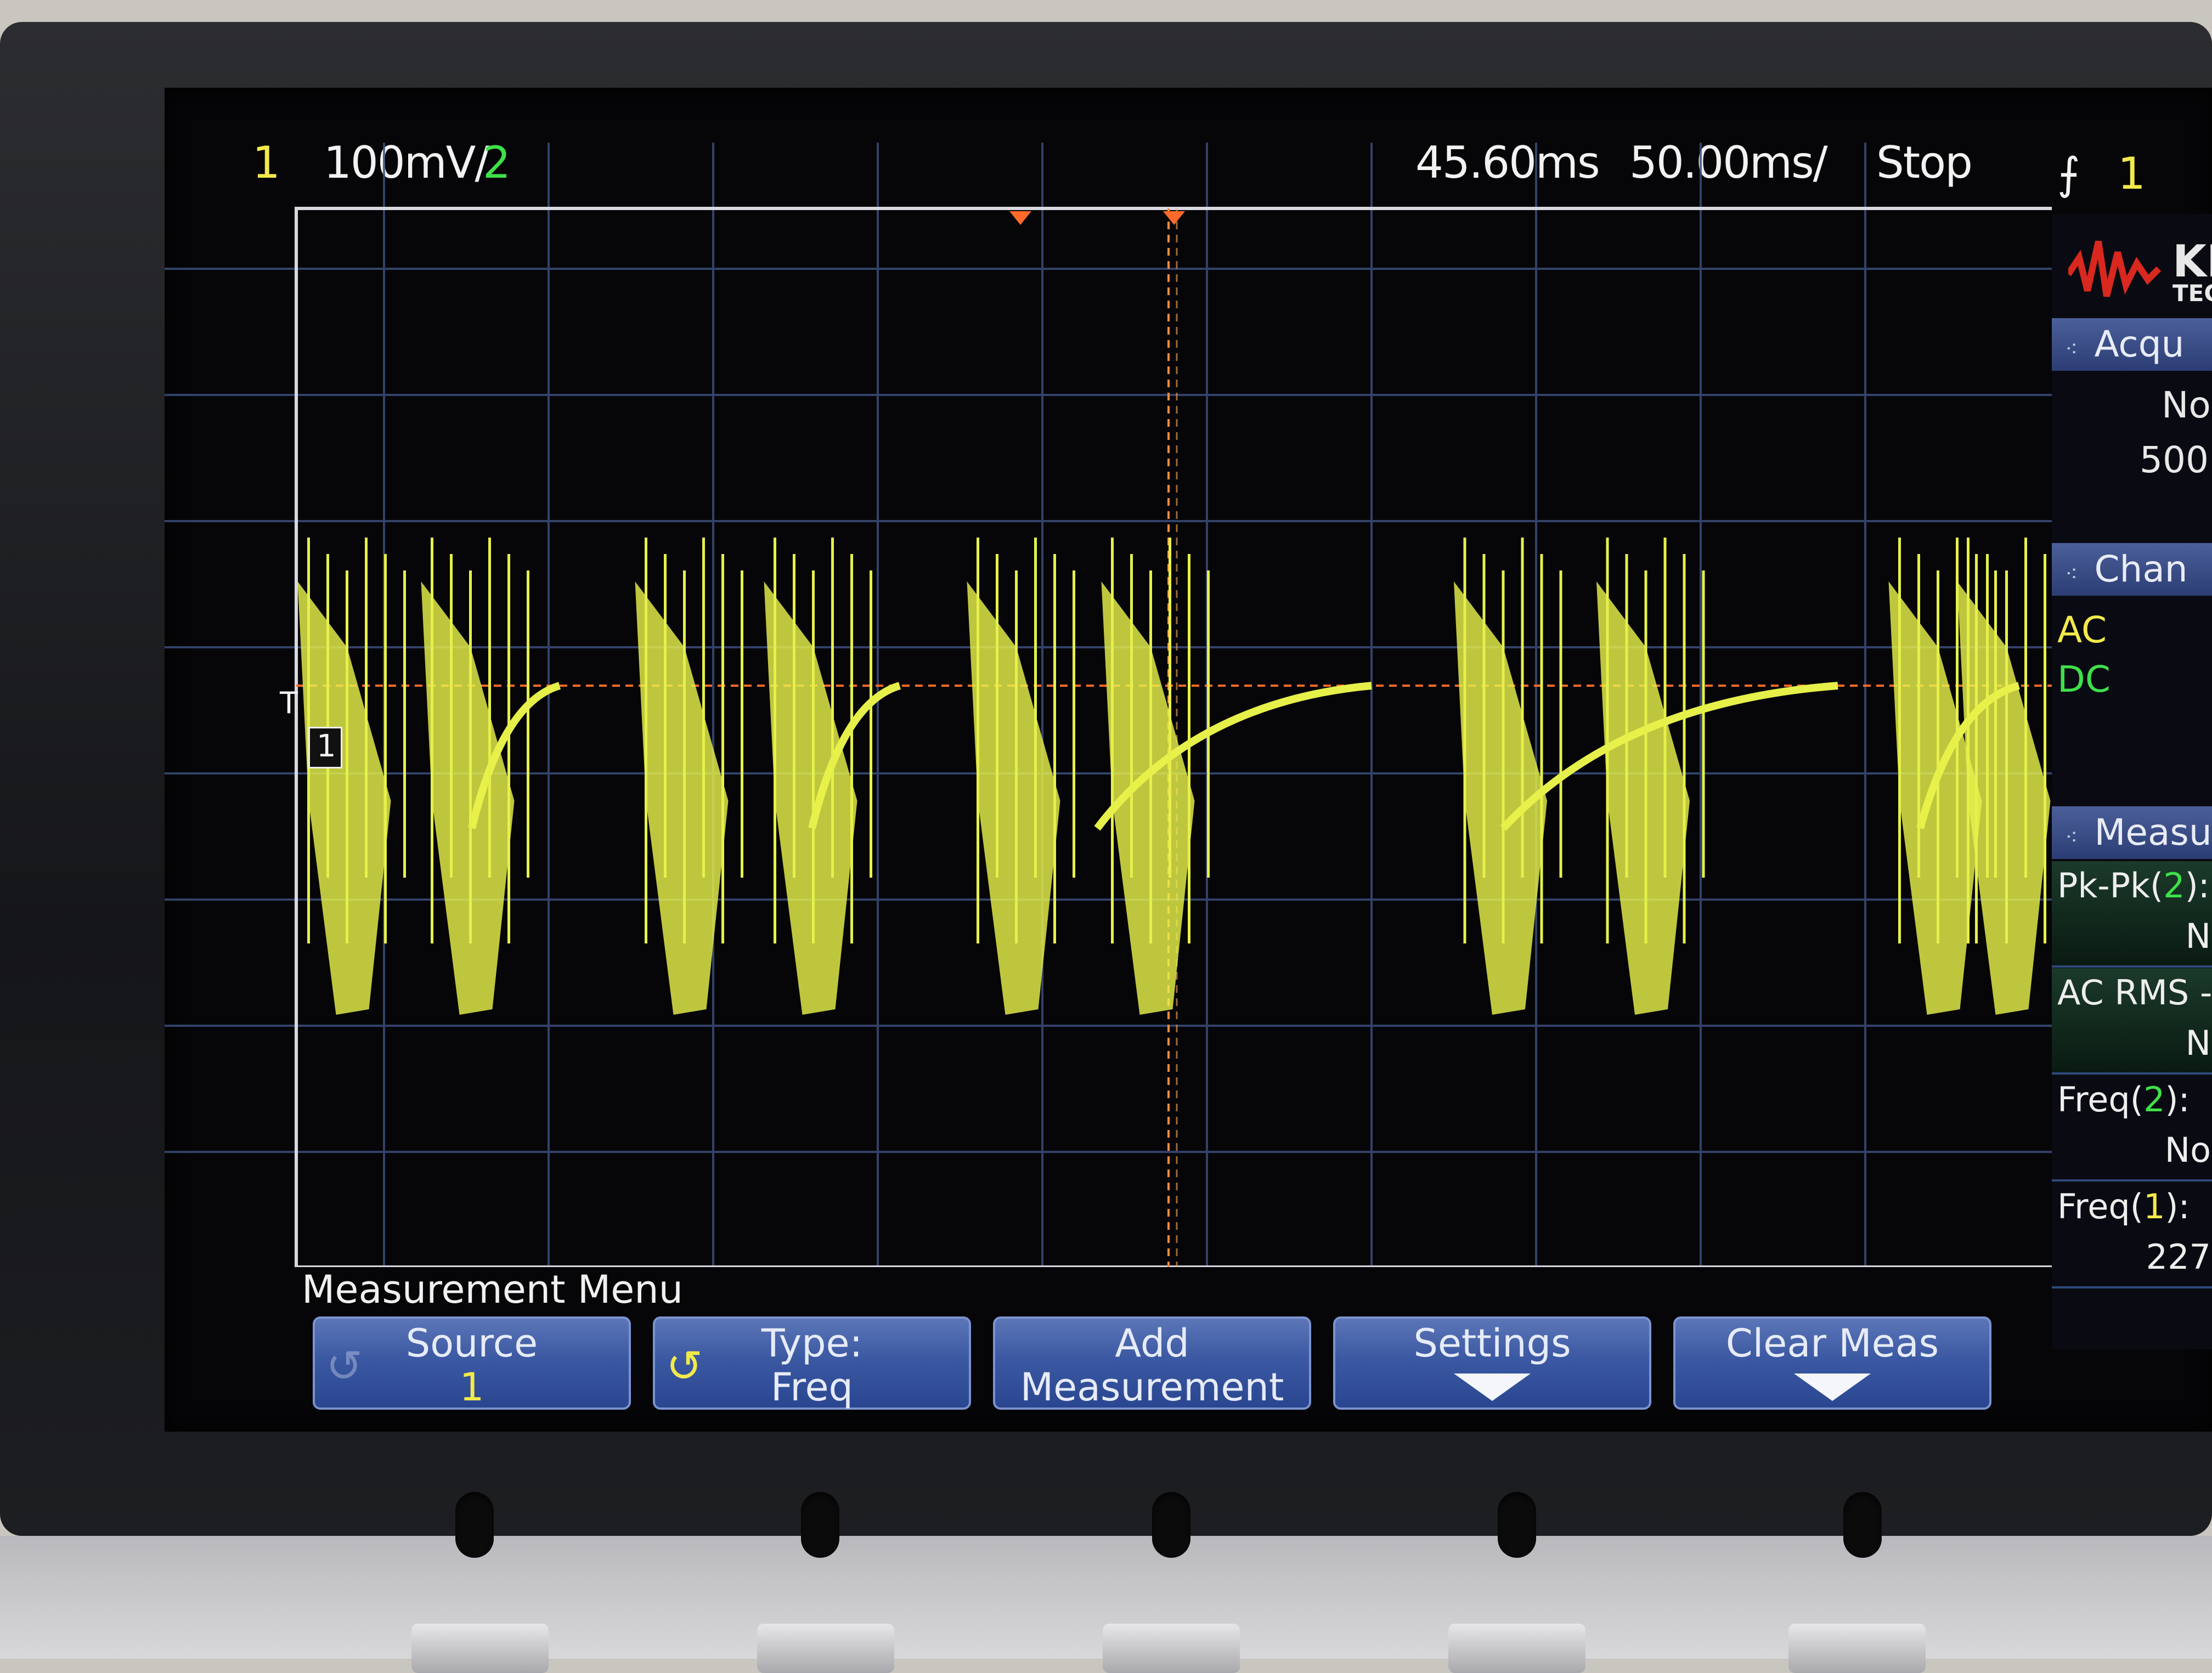  What do you see at coordinates (2187, 1150) in the screenshot?
I see `measurement-value: No` at bounding box center [2187, 1150].